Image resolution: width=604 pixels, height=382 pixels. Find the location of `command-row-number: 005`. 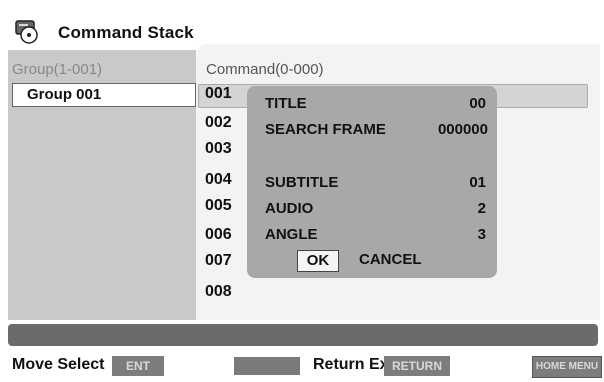

command-row-number: 005 is located at coordinates (218, 206).